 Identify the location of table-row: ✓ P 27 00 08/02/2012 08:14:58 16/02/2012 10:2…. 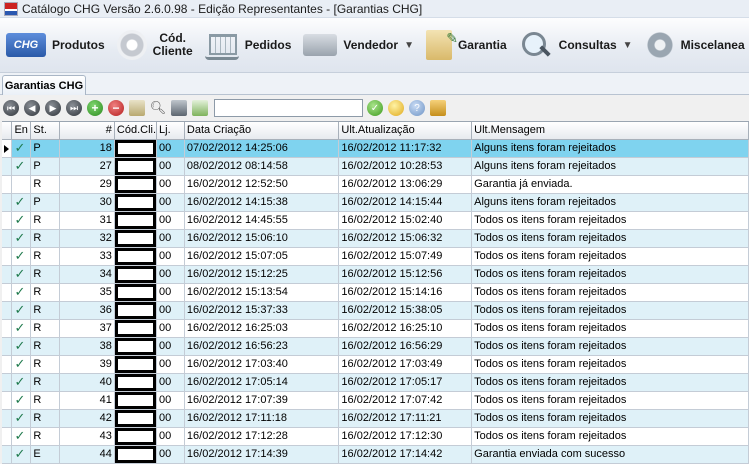
(375, 166).